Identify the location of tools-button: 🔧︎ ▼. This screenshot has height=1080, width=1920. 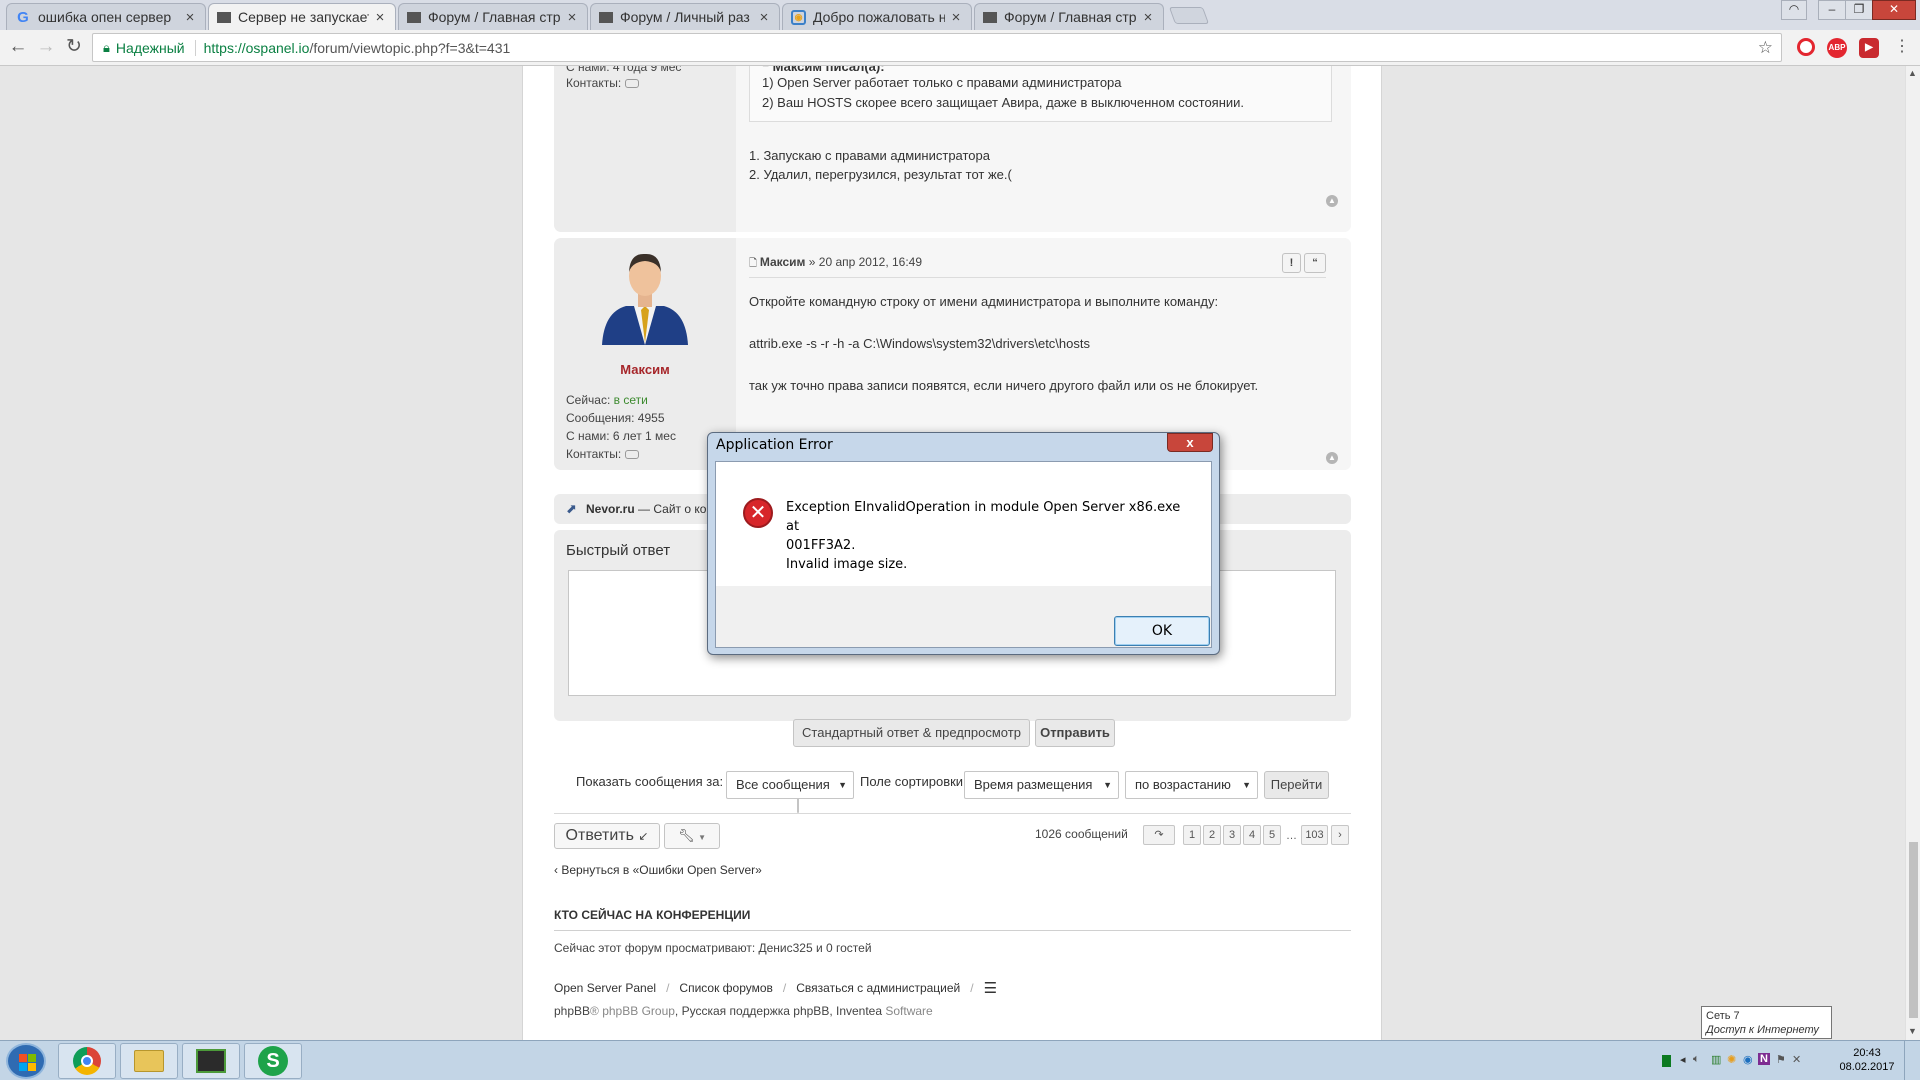
(692, 836).